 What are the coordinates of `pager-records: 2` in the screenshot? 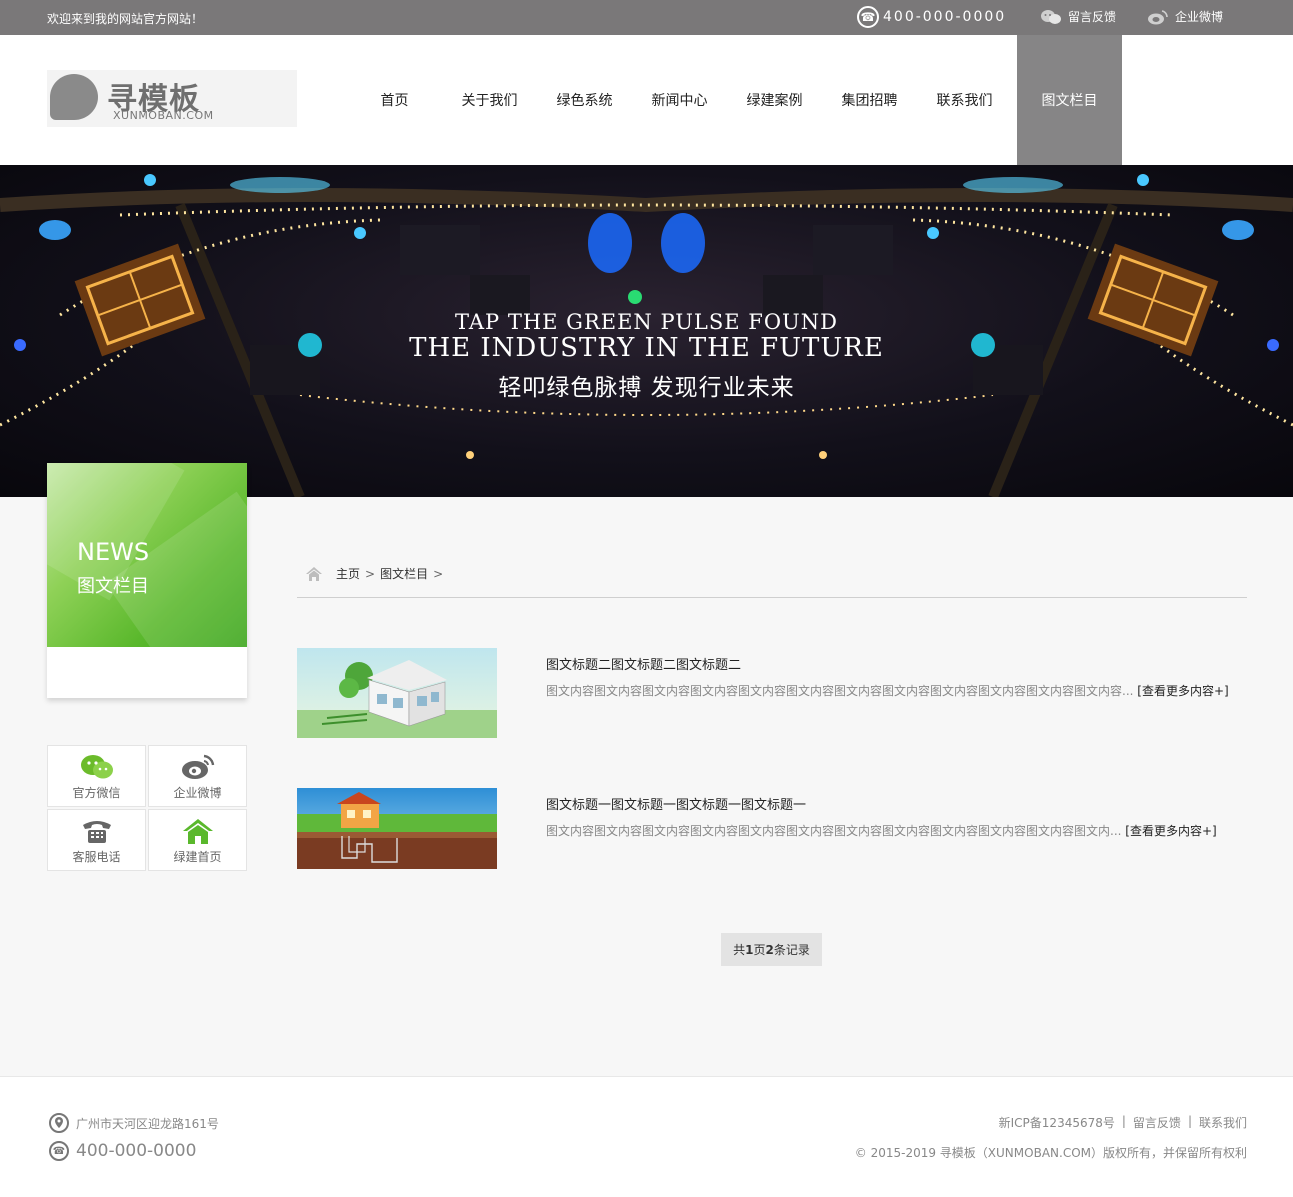 It's located at (769, 949).